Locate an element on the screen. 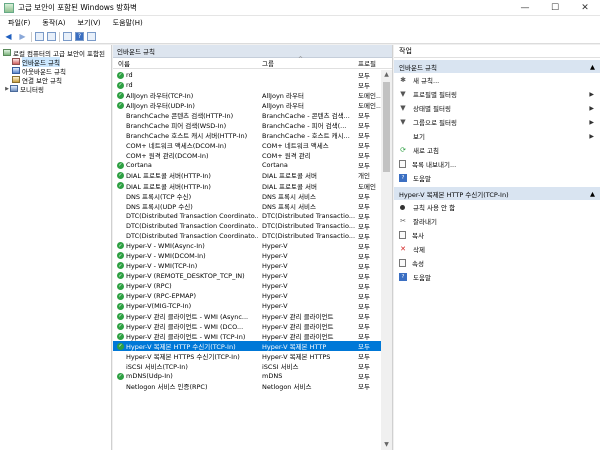  action-item: ▼ 그룹으로 필터링 ▶ is located at coordinates (497, 122).